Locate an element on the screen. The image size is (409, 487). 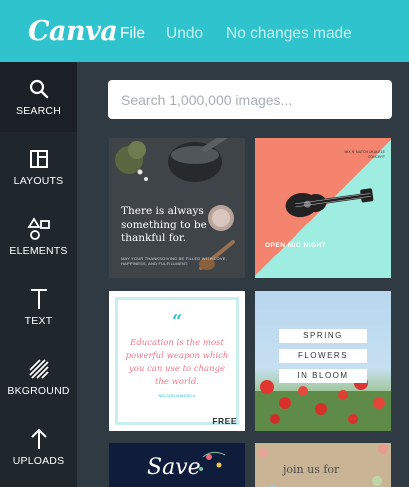
save-status: No changes made is located at coordinates (289, 33).